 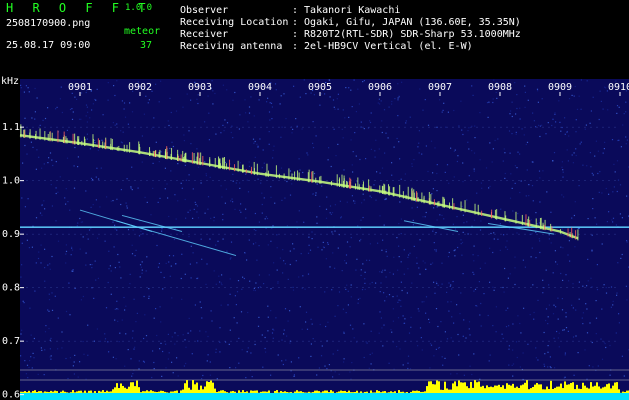 What do you see at coordinates (140, 87) in the screenshot?
I see `x-tick-label: 0902` at bounding box center [140, 87].